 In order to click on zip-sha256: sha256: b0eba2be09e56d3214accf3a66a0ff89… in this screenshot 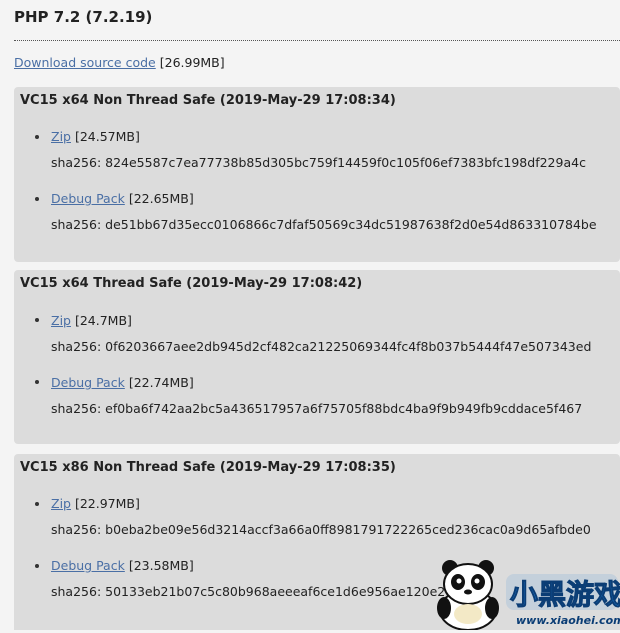, I will do `click(321, 529)`.